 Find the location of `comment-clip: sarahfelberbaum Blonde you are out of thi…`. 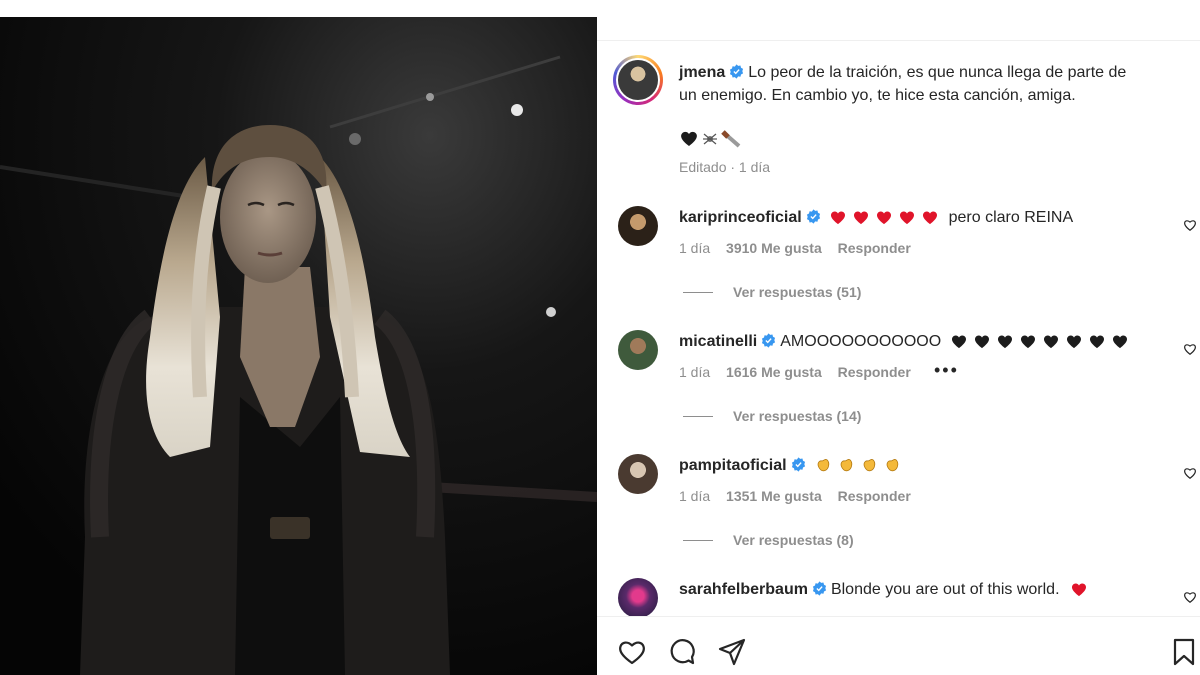

comment-clip: sarahfelberbaum Blonde you are out of thi… is located at coordinates (898, 593).